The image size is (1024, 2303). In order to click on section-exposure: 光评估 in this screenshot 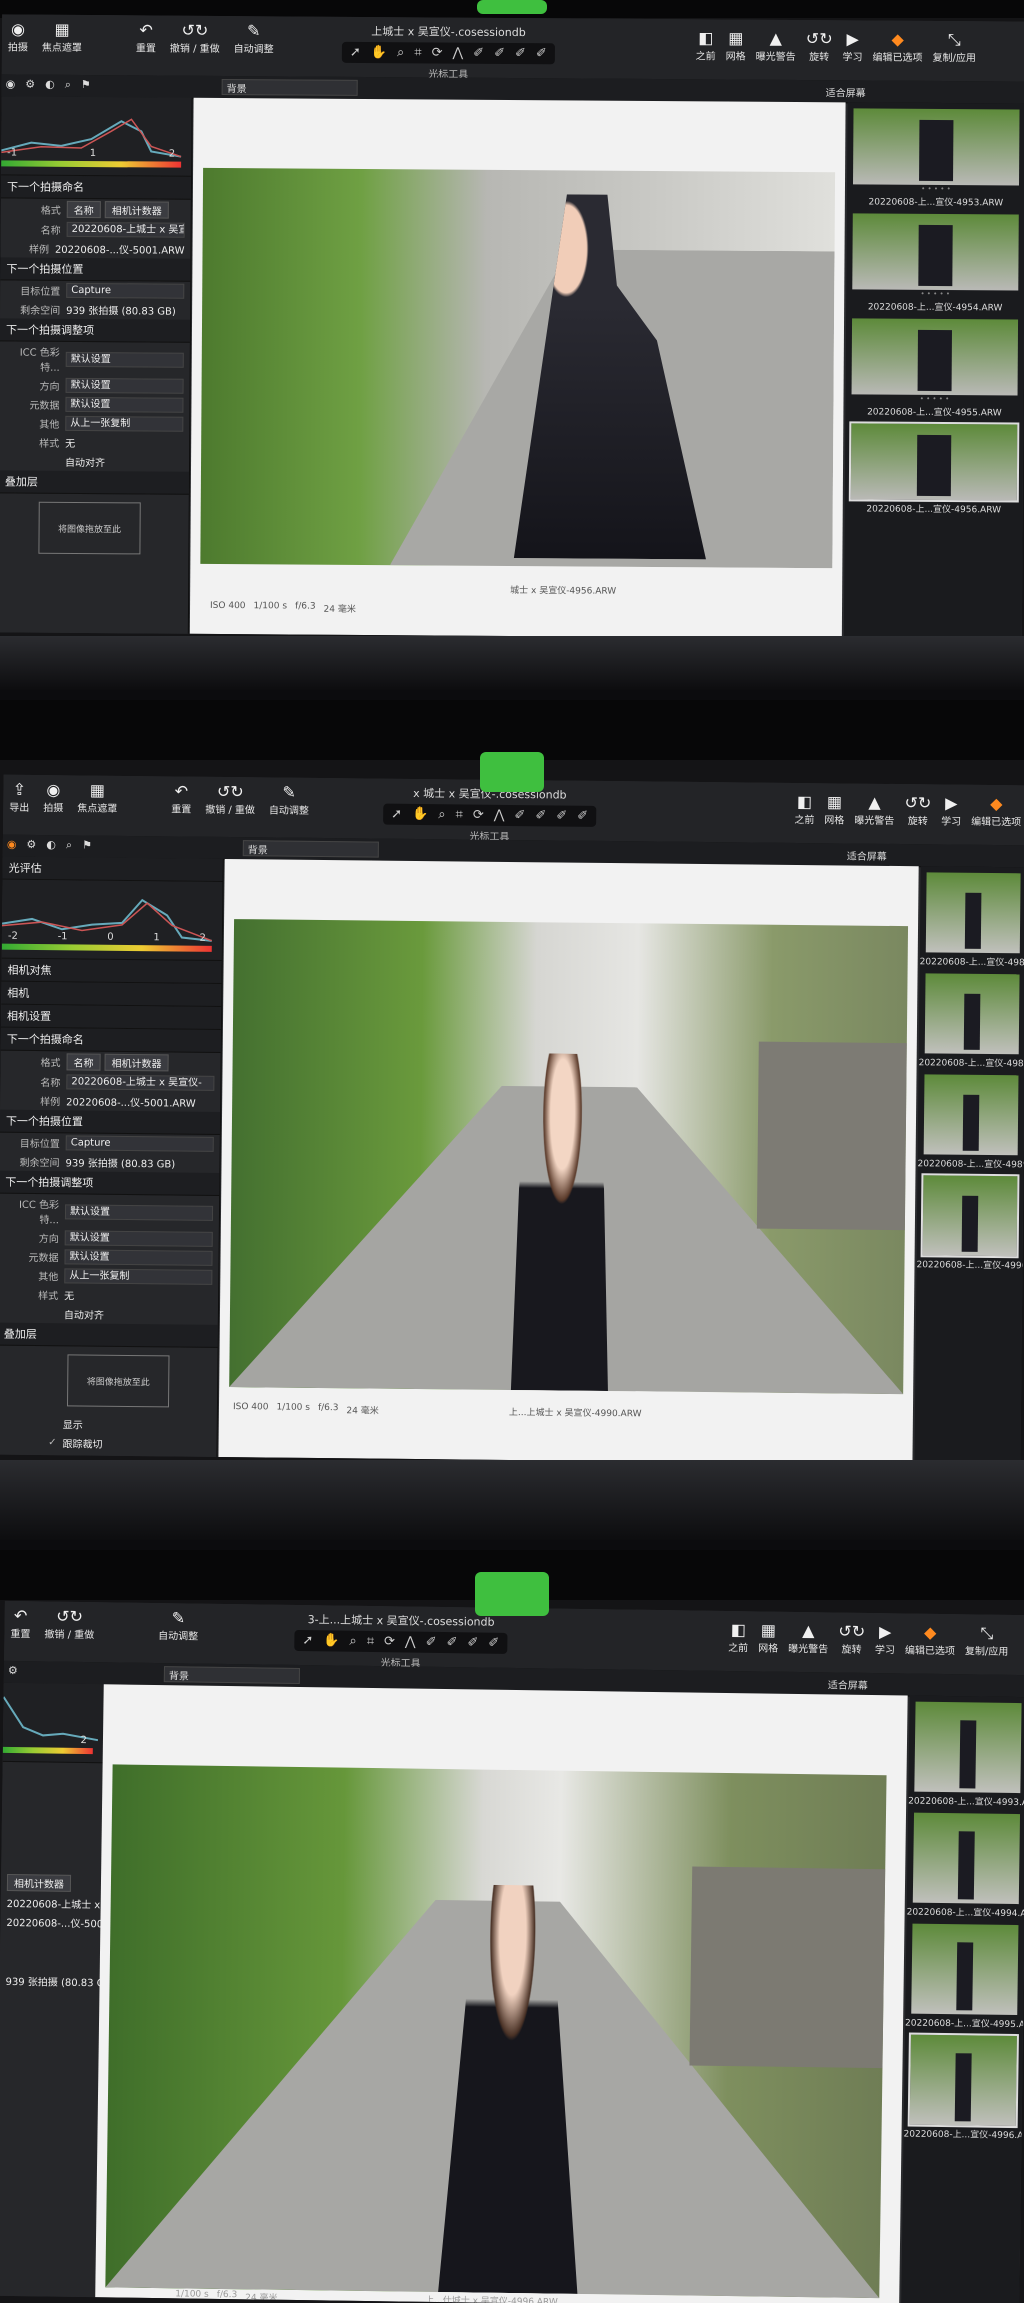, I will do `click(112, 869)`.